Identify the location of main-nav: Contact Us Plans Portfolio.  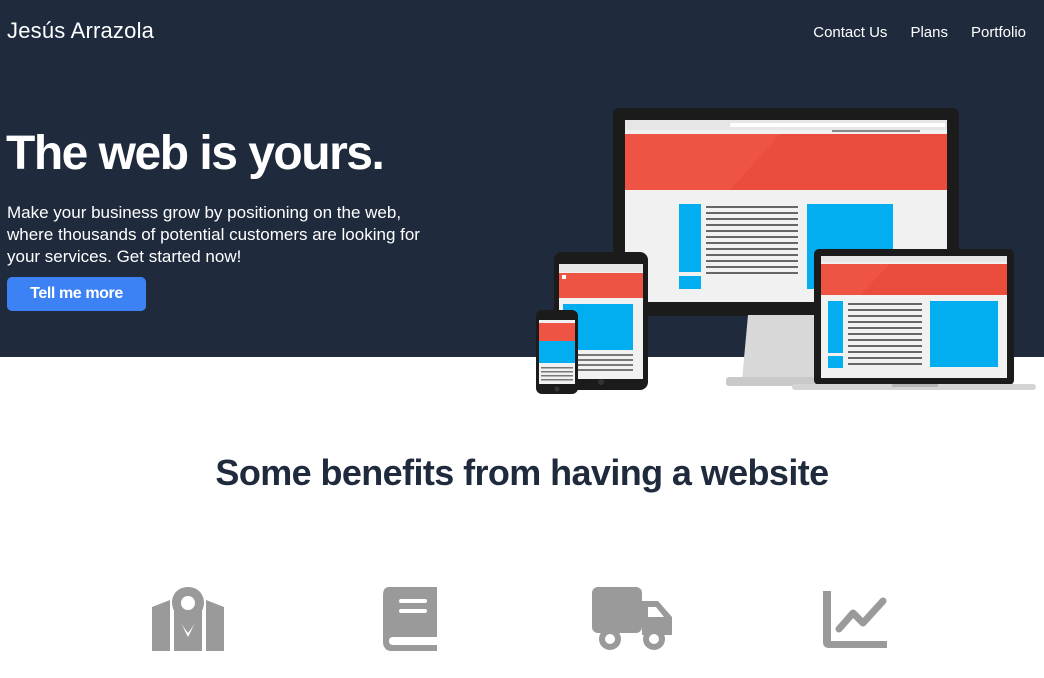
(919, 32).